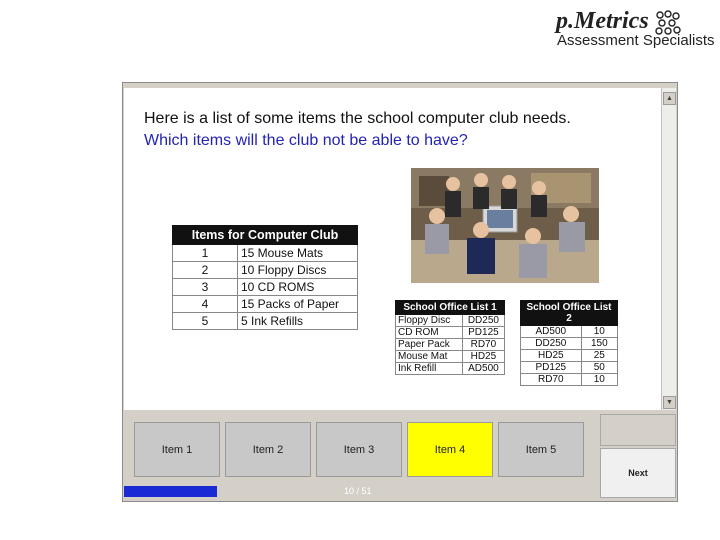  Describe the element at coordinates (265, 235) in the screenshot. I see `items-table-title: Items for Computer Club` at that location.